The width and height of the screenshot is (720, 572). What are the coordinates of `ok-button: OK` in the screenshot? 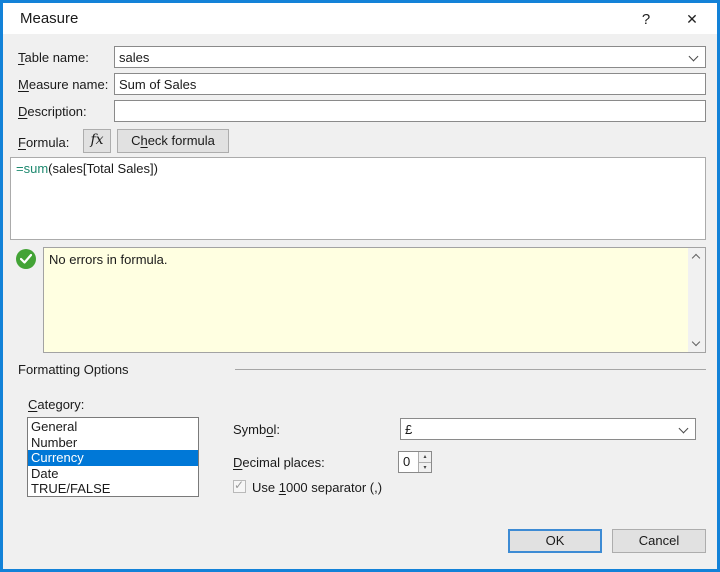 It's located at (555, 541).